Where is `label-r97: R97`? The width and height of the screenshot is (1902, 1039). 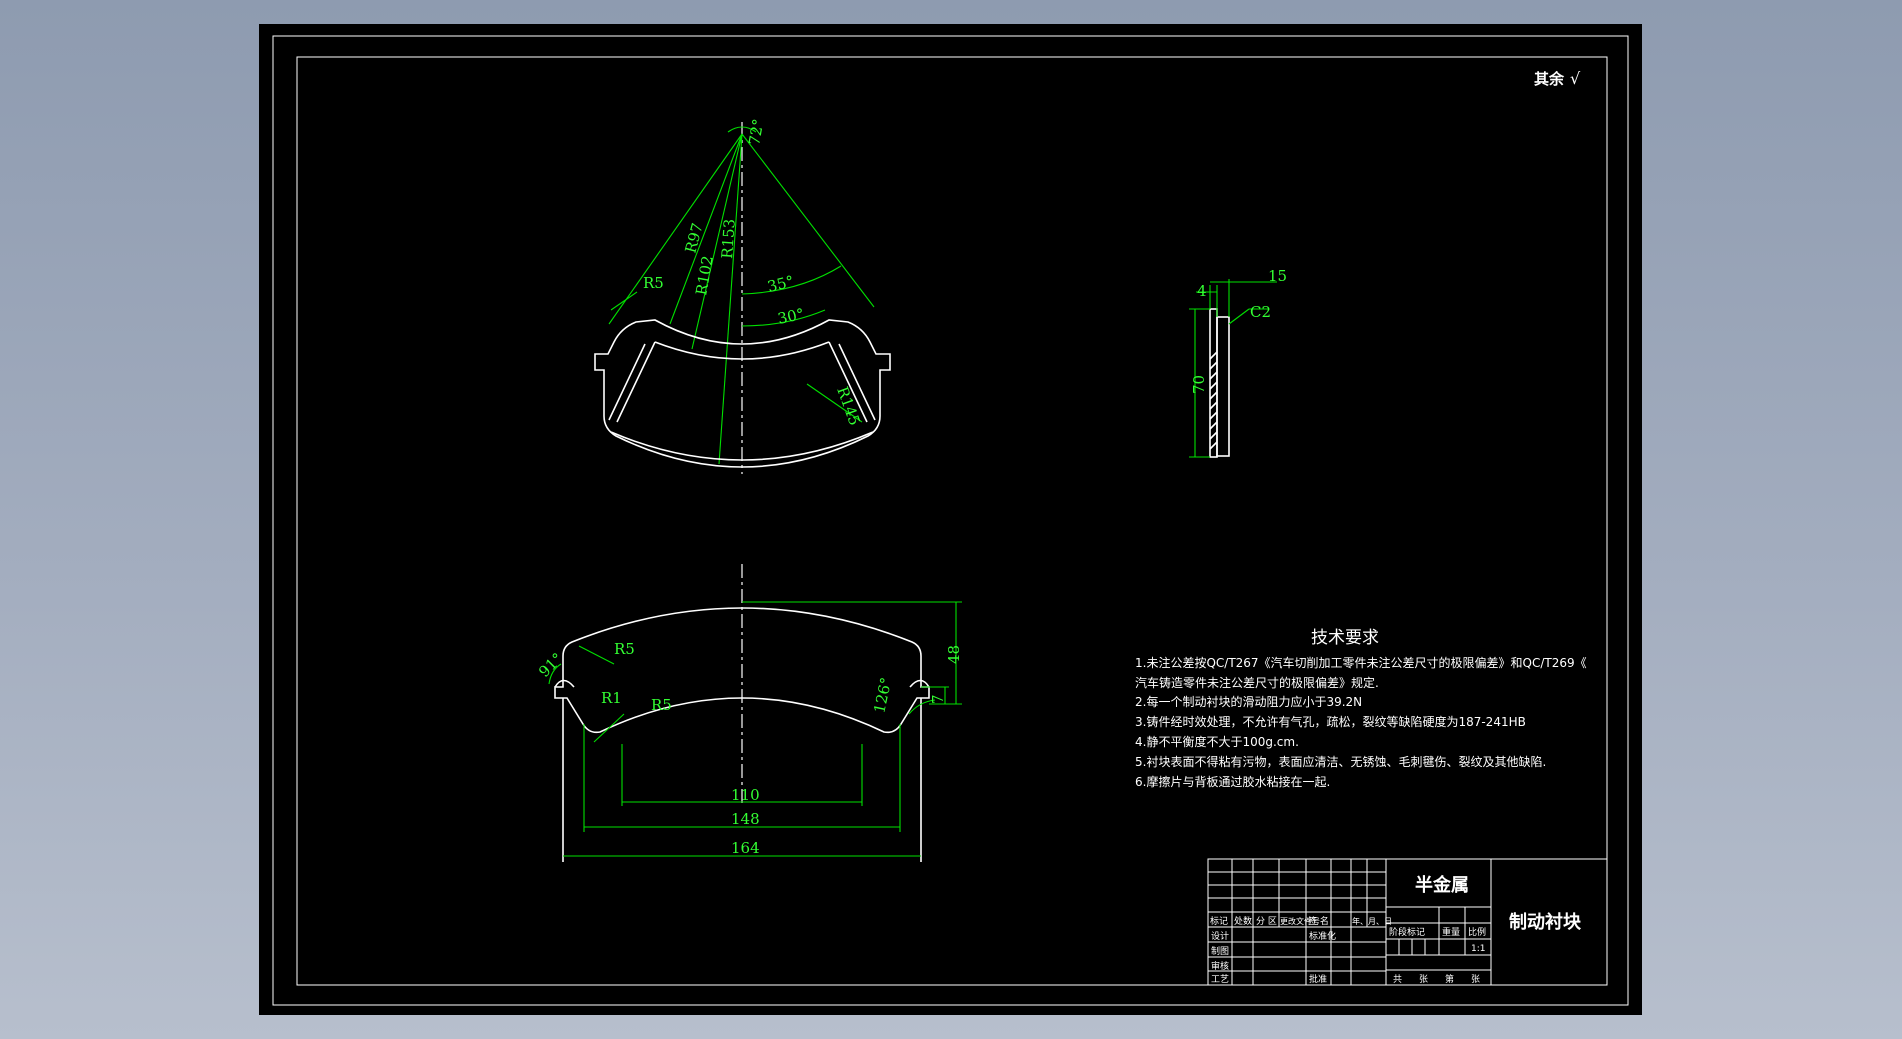 label-r97: R97 is located at coordinates (693, 238).